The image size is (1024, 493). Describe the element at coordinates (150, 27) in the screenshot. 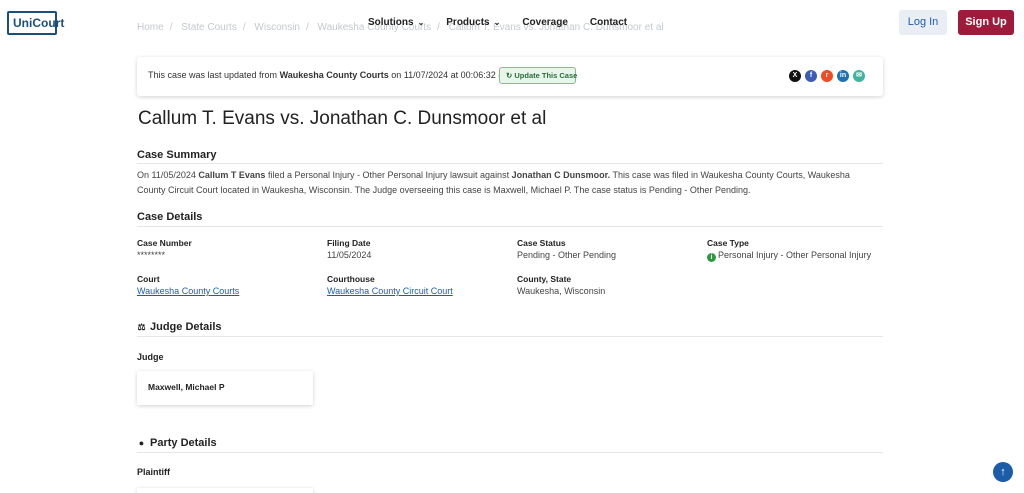

I see `breadcrumb-home: Home` at that location.